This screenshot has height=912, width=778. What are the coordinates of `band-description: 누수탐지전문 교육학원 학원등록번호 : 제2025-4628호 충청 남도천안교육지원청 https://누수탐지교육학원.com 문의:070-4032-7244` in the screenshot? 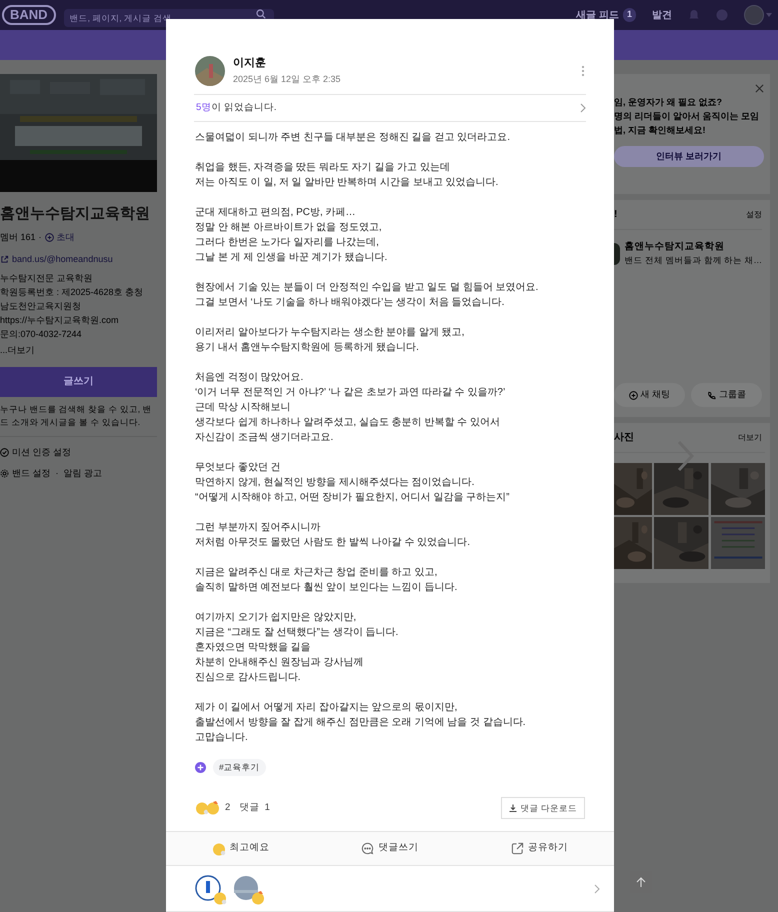 It's located at (72, 306).